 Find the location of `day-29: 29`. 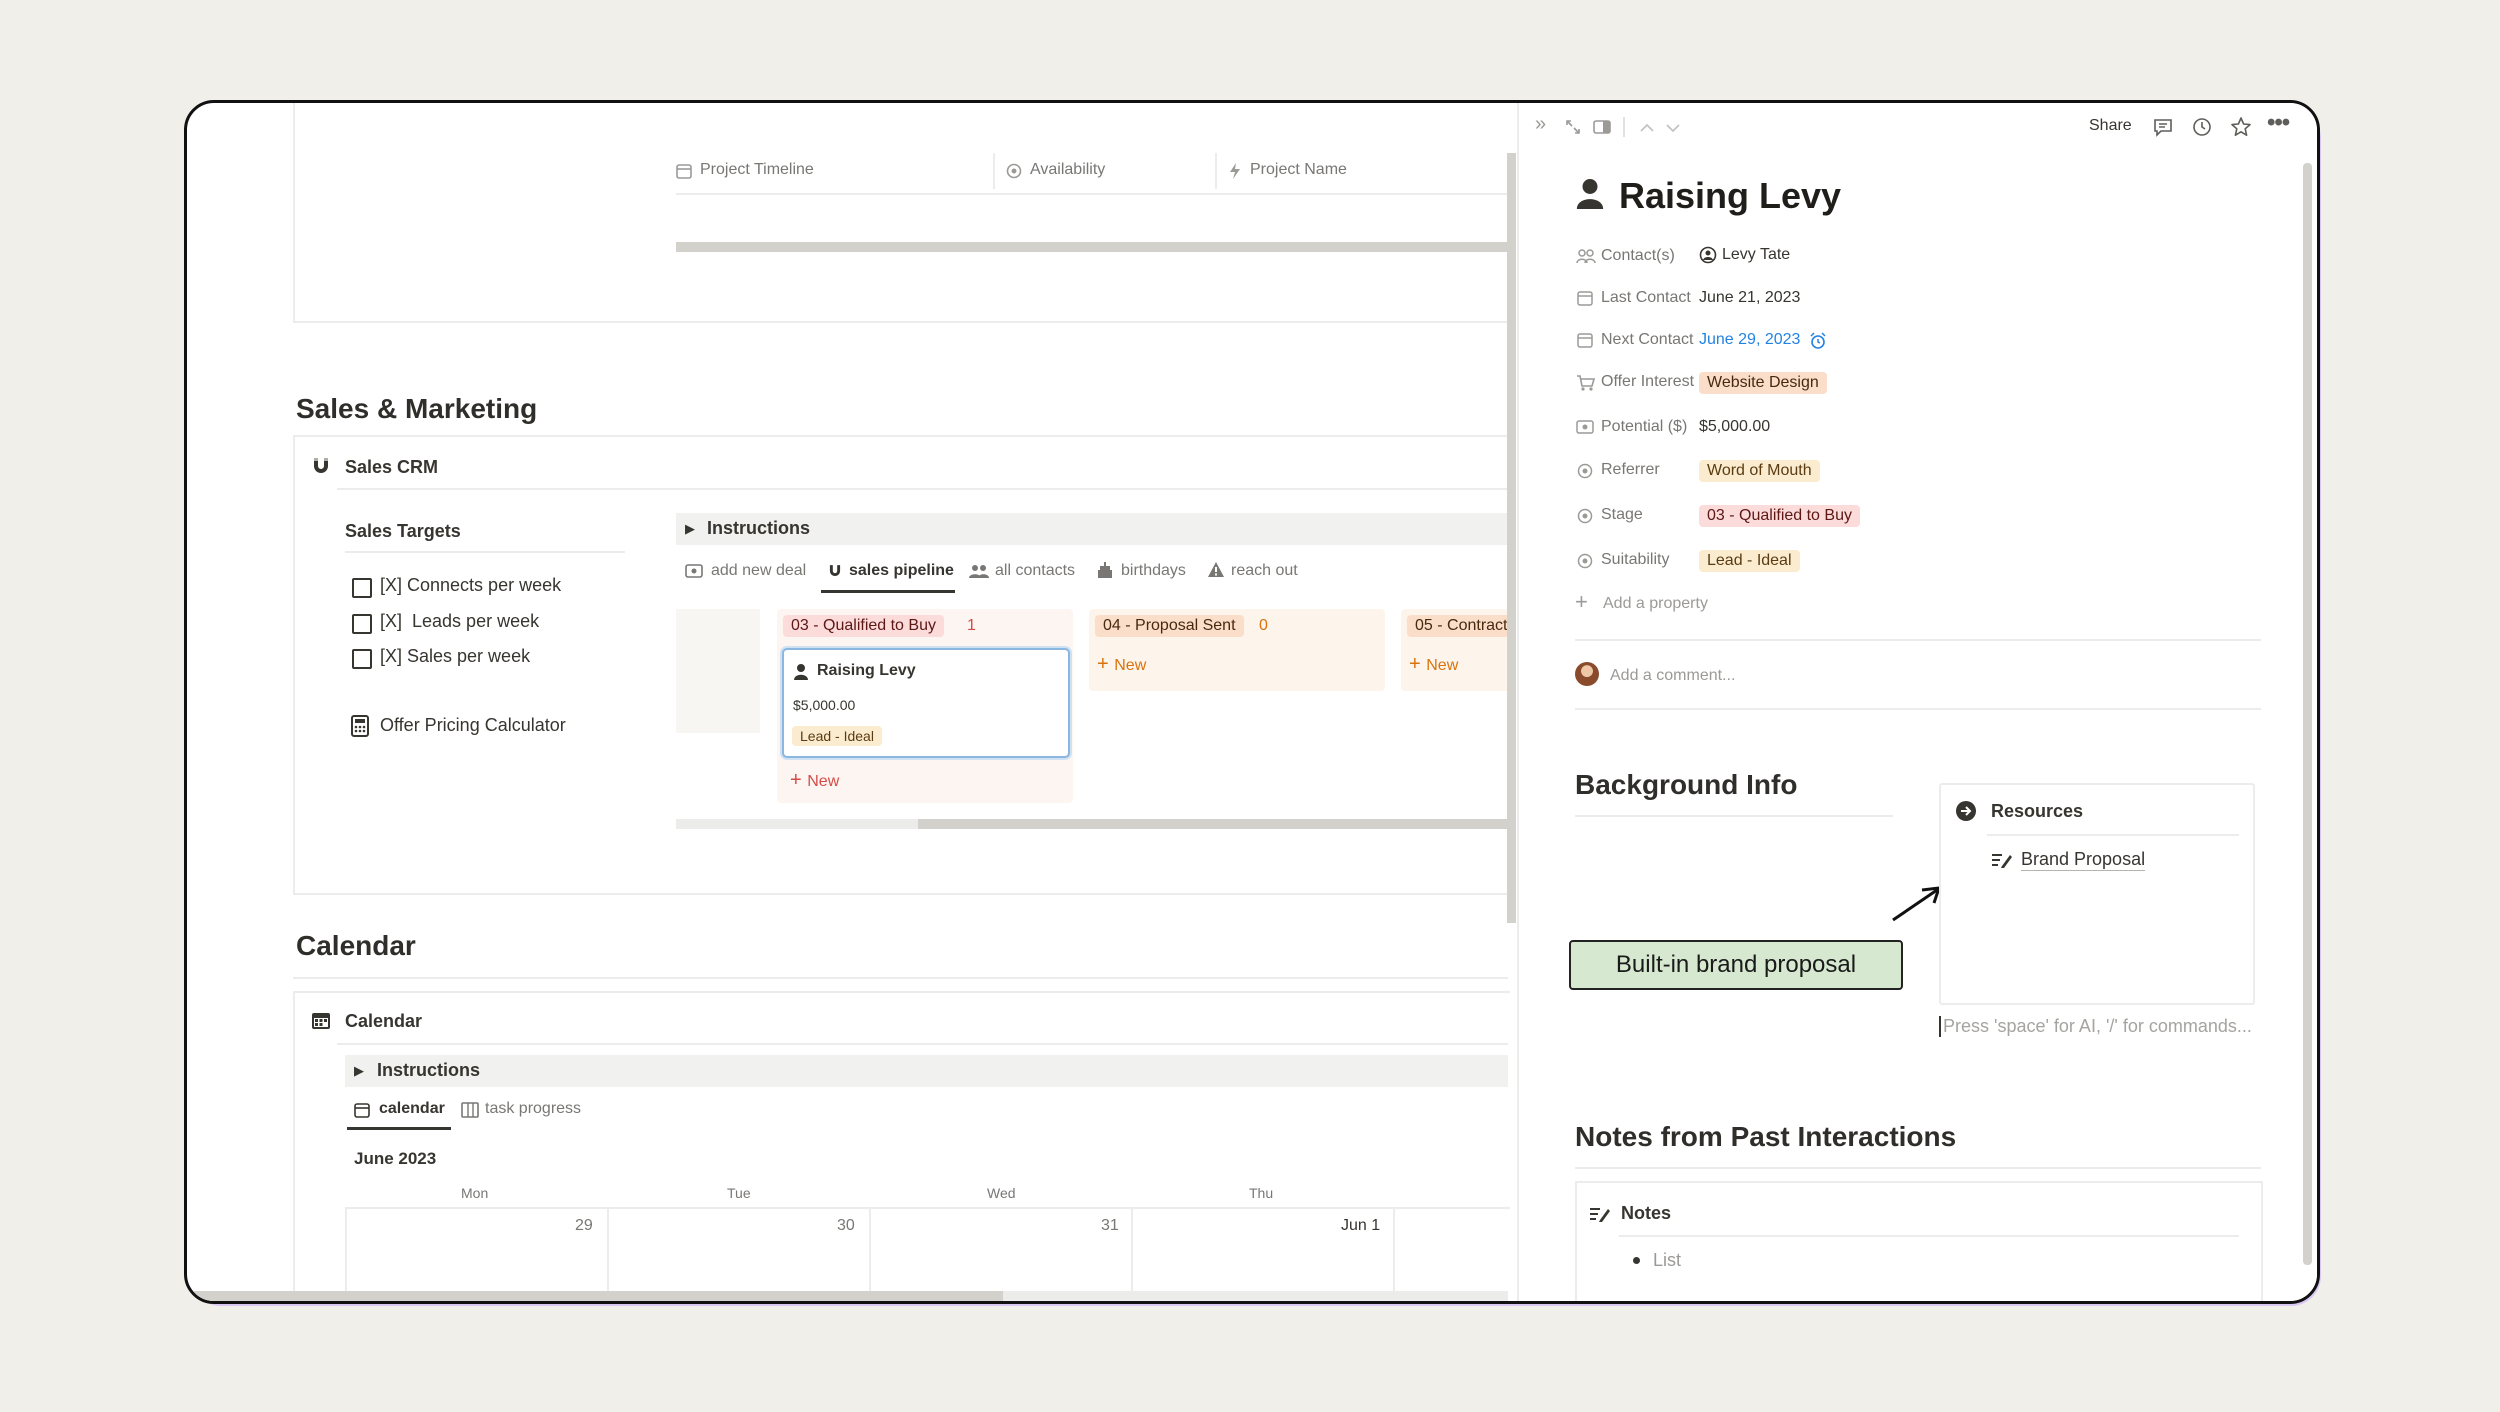

day-29: 29 is located at coordinates (584, 1226).